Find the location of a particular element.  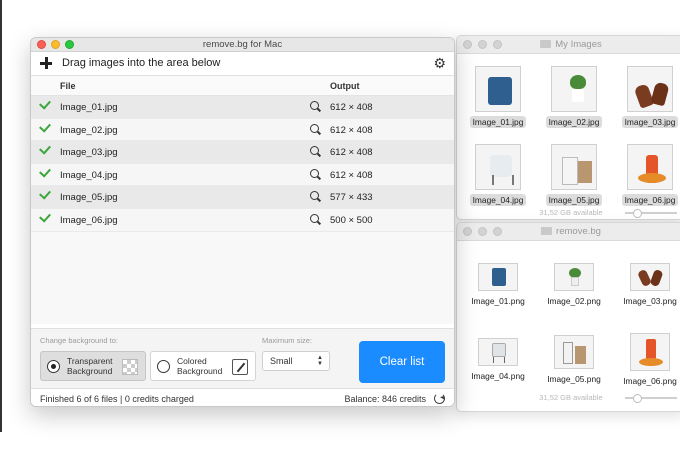

plus-icon is located at coordinates (46, 63).